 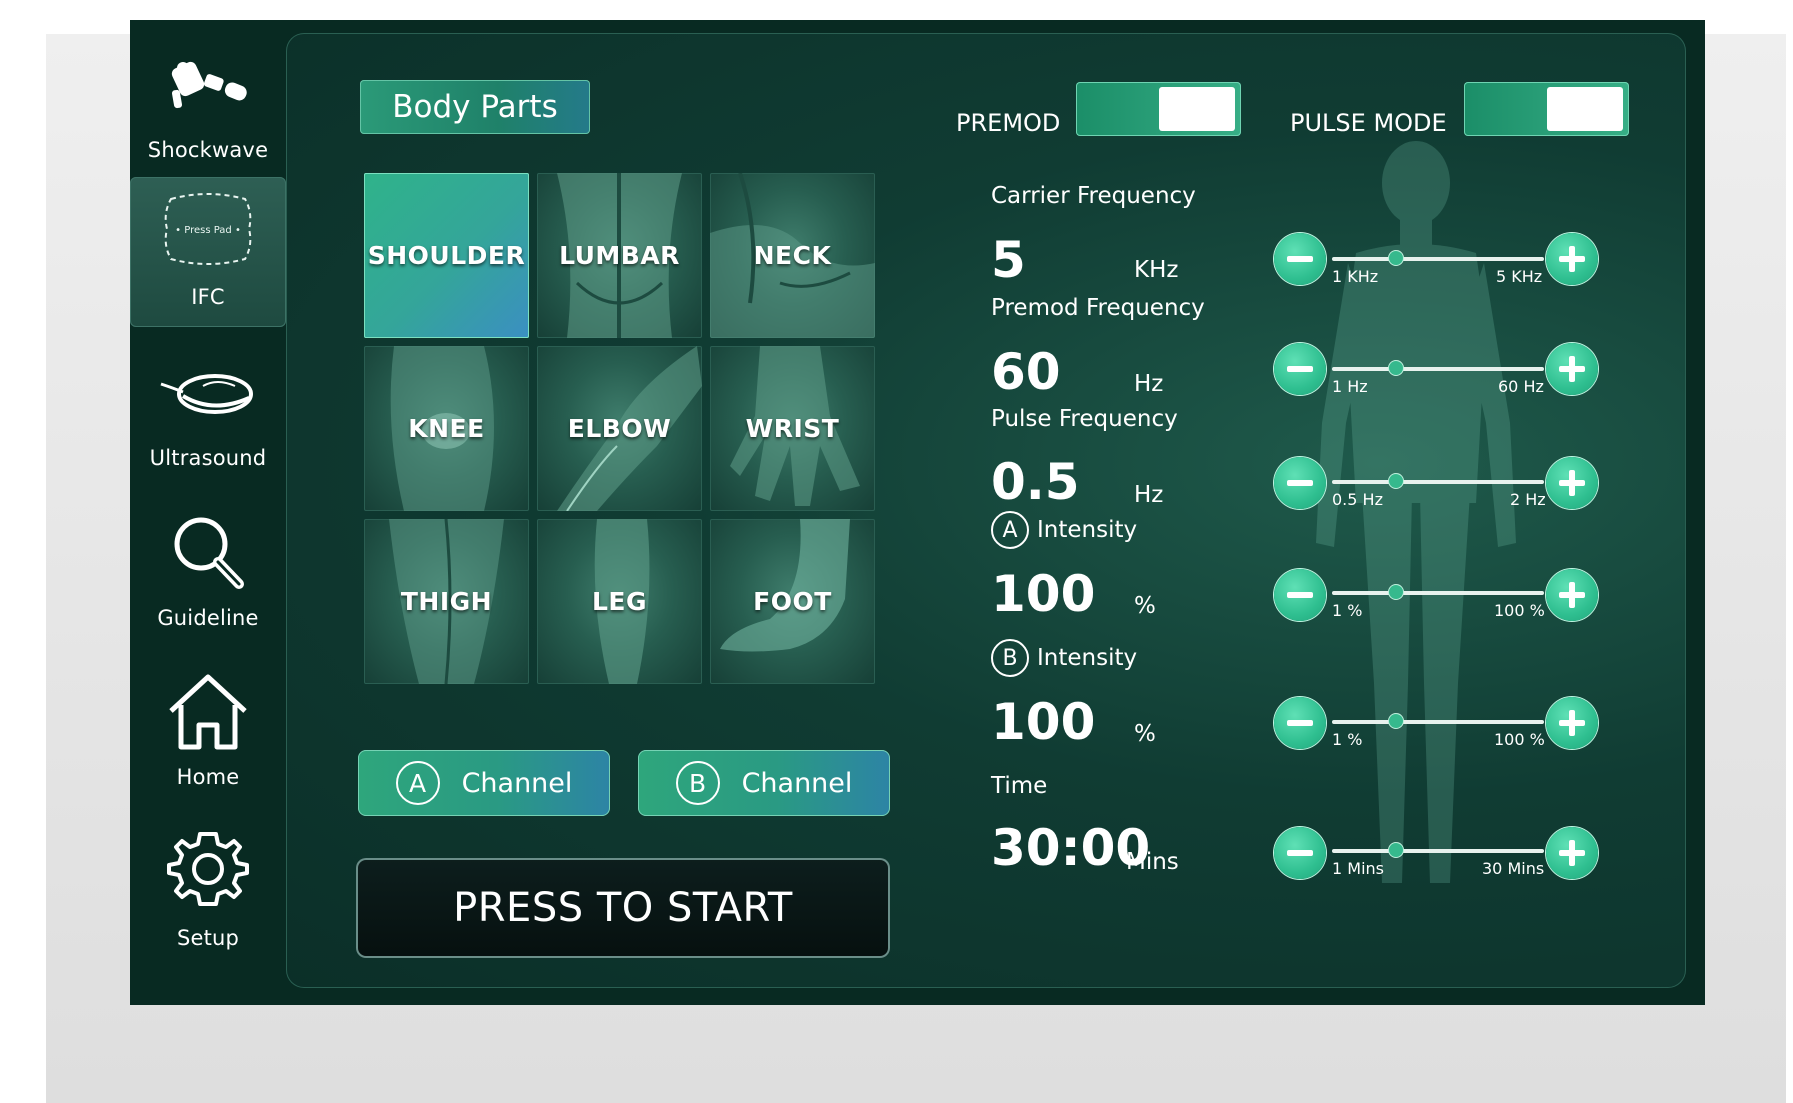 I want to click on slider-max: 100 %, so click(x=1519, y=610).